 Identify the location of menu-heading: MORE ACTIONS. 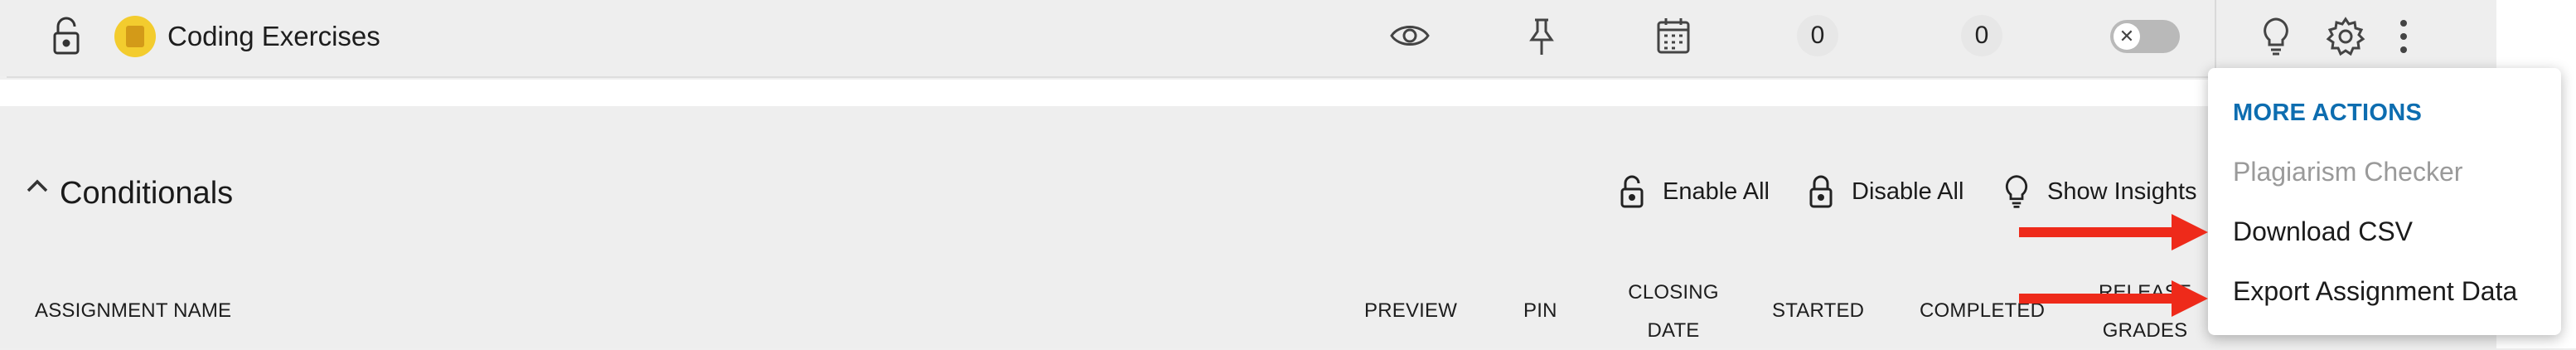
(2328, 113).